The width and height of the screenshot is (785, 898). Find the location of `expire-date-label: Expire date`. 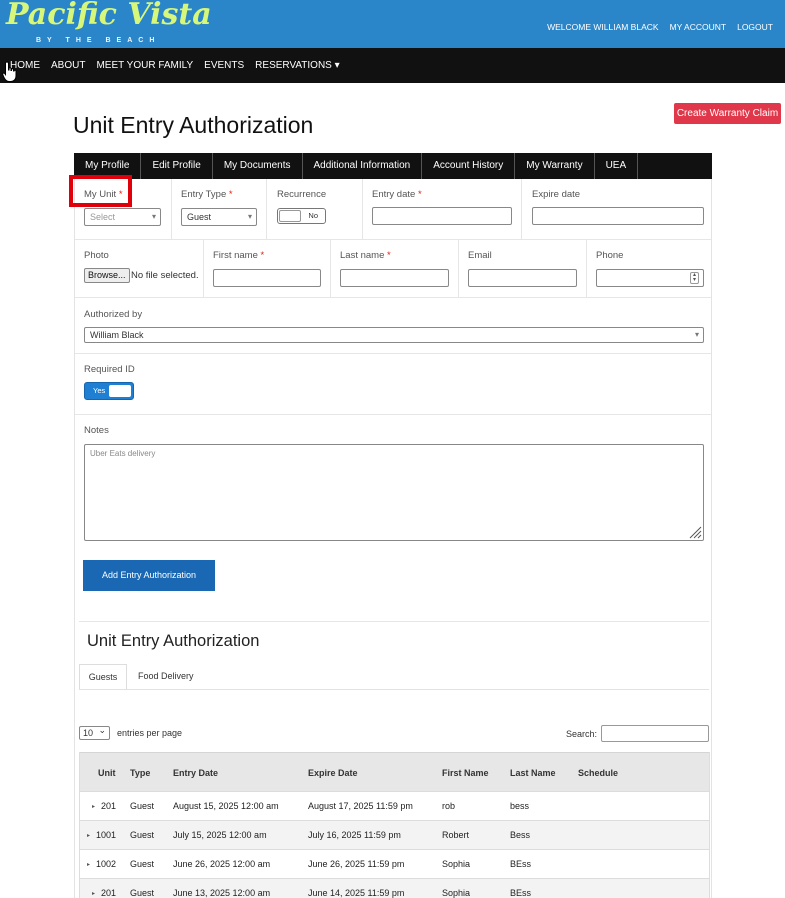

expire-date-label: Expire date is located at coordinates (556, 194).